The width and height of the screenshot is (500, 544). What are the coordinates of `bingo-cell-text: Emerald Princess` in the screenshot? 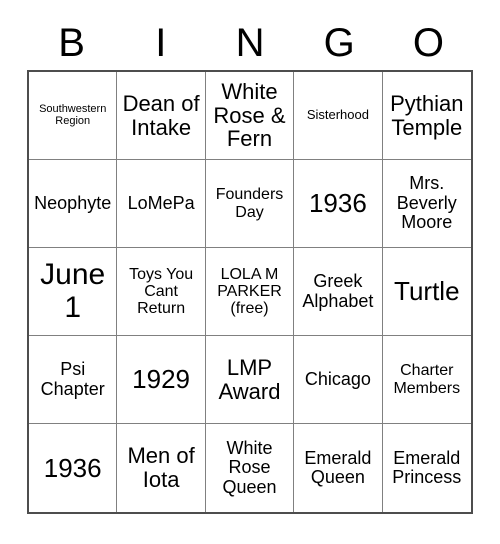 It's located at (427, 467).